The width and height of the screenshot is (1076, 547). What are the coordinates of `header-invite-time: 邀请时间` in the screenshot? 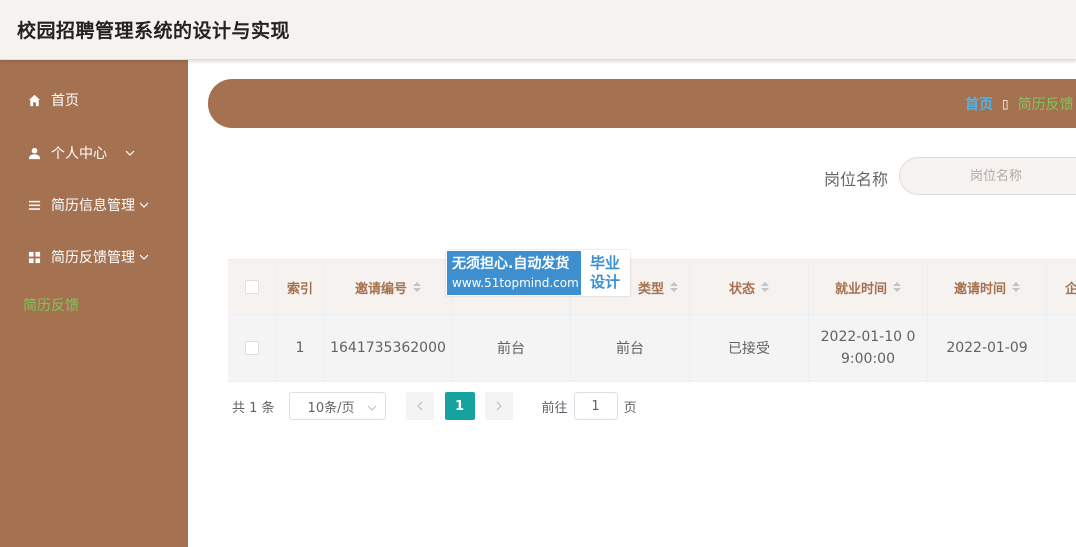 It's located at (987, 287).